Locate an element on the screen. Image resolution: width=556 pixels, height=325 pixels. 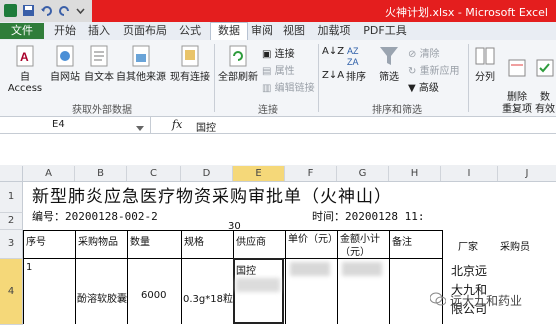
tab-data: 数据 is located at coordinates (229, 31).